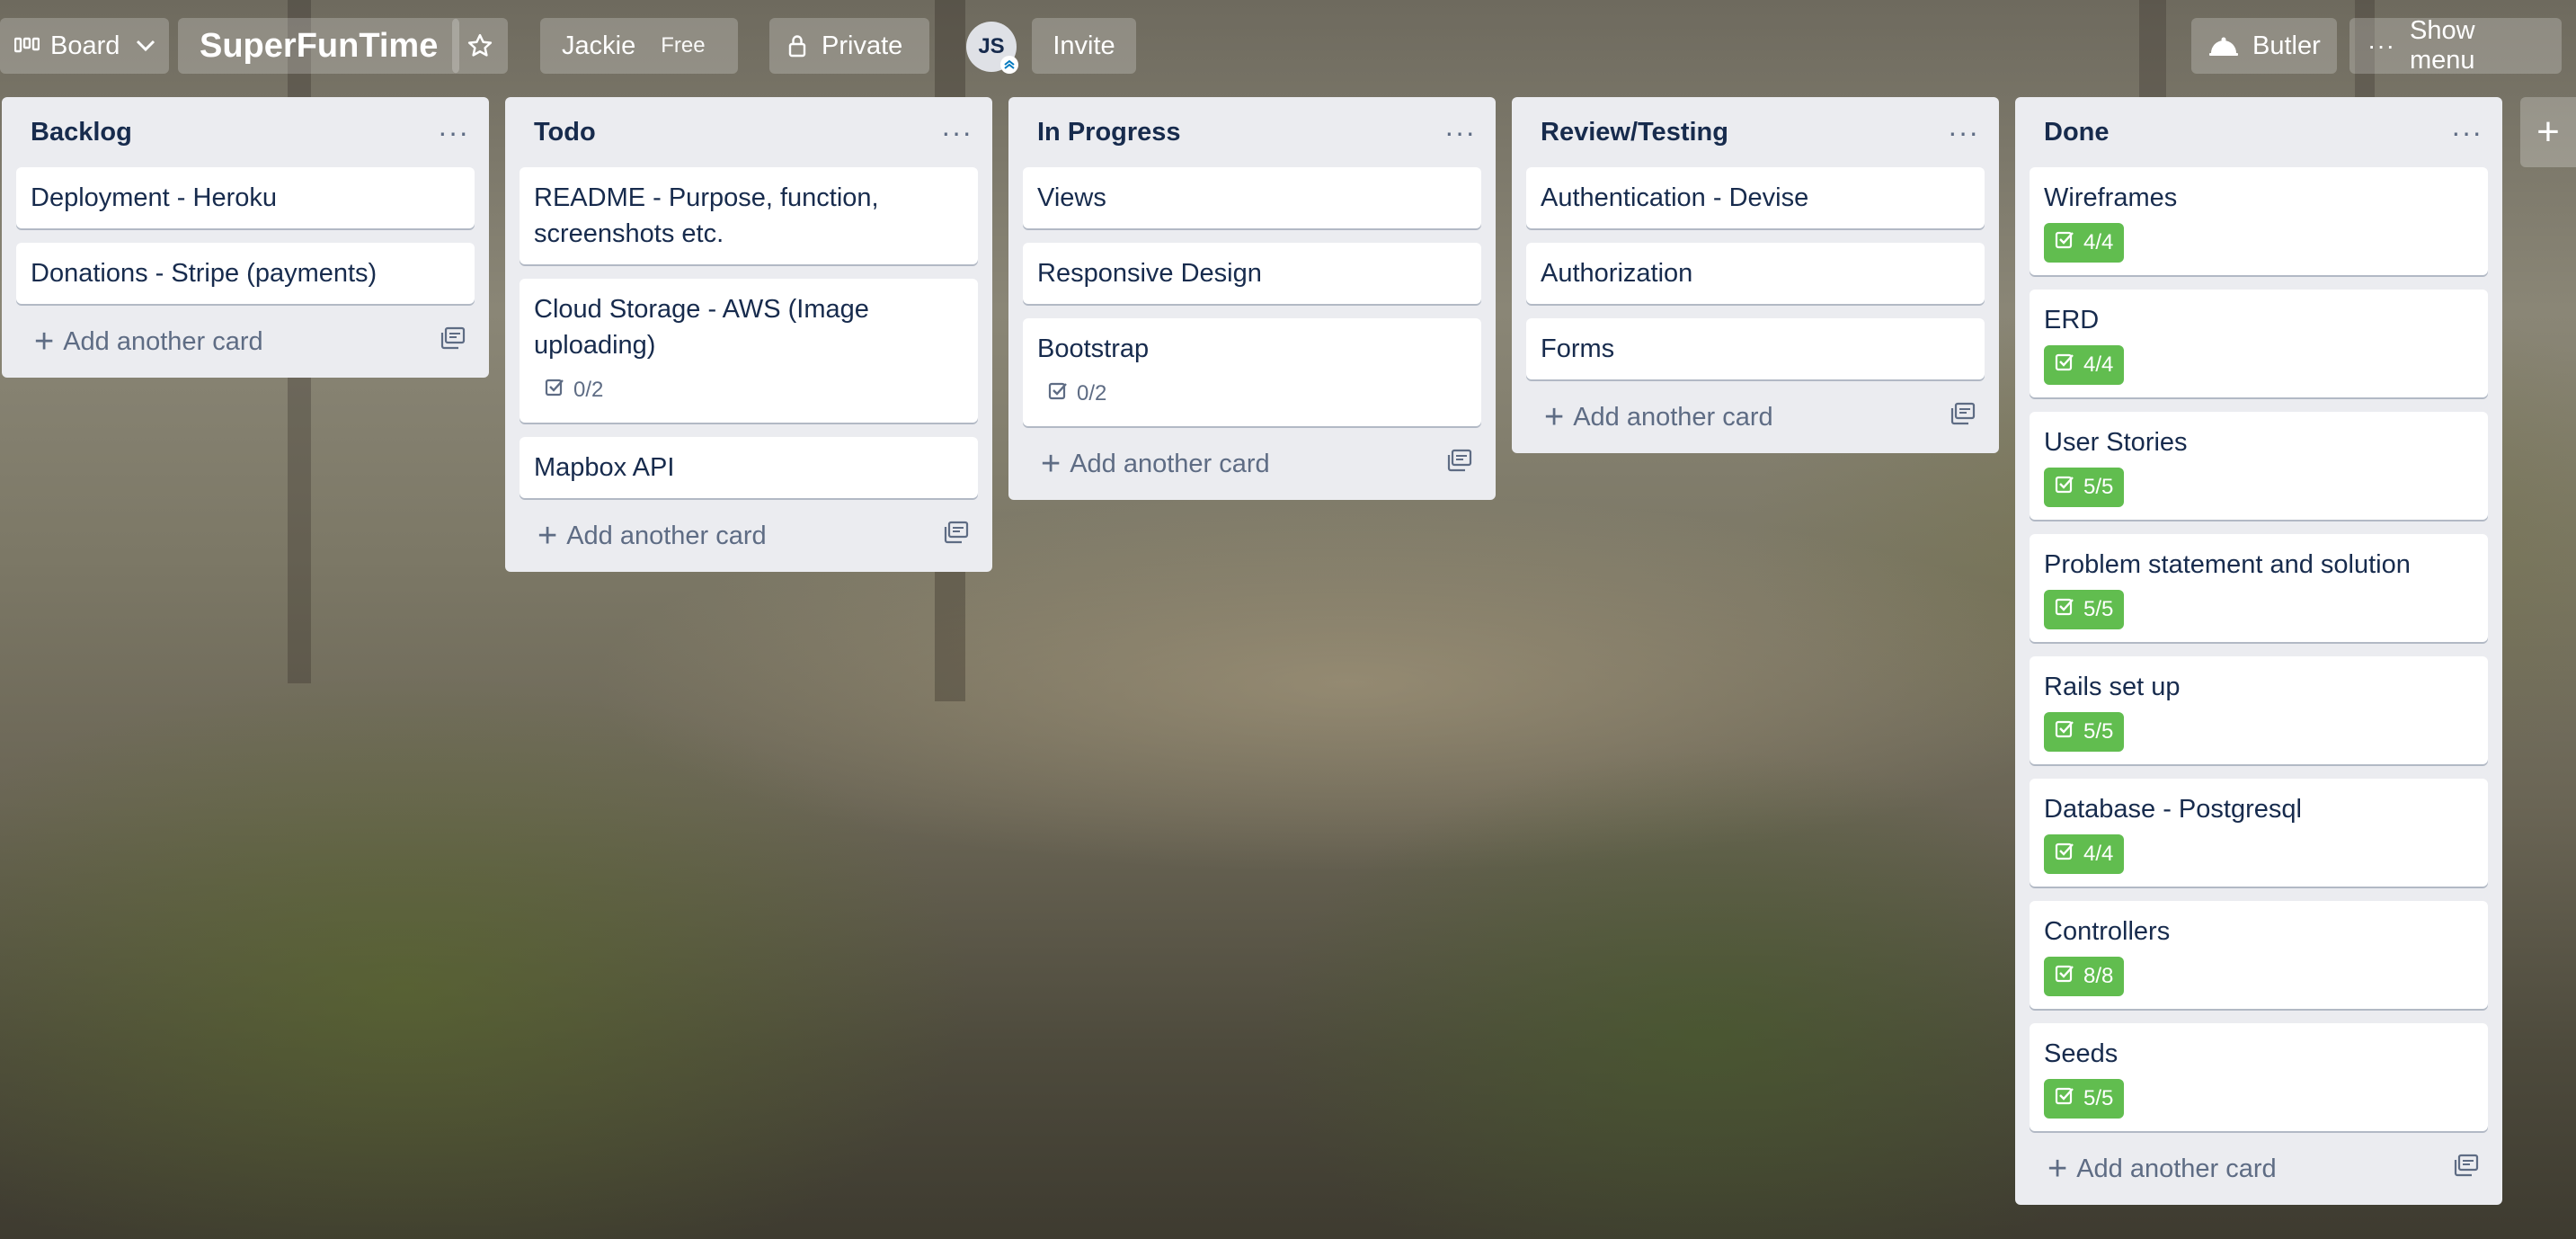 The width and height of the screenshot is (2576, 1239). What do you see at coordinates (749, 132) in the screenshot?
I see `list-header: Todo ···` at bounding box center [749, 132].